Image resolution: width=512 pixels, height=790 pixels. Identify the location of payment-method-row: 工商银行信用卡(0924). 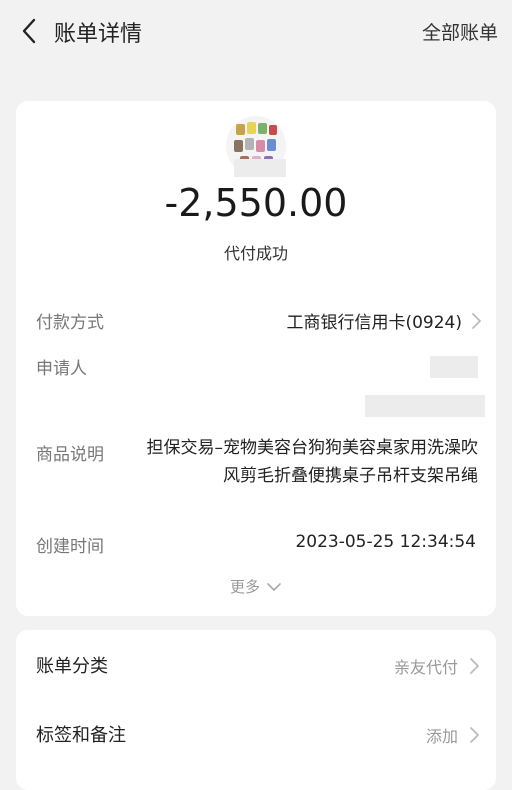
(384, 320).